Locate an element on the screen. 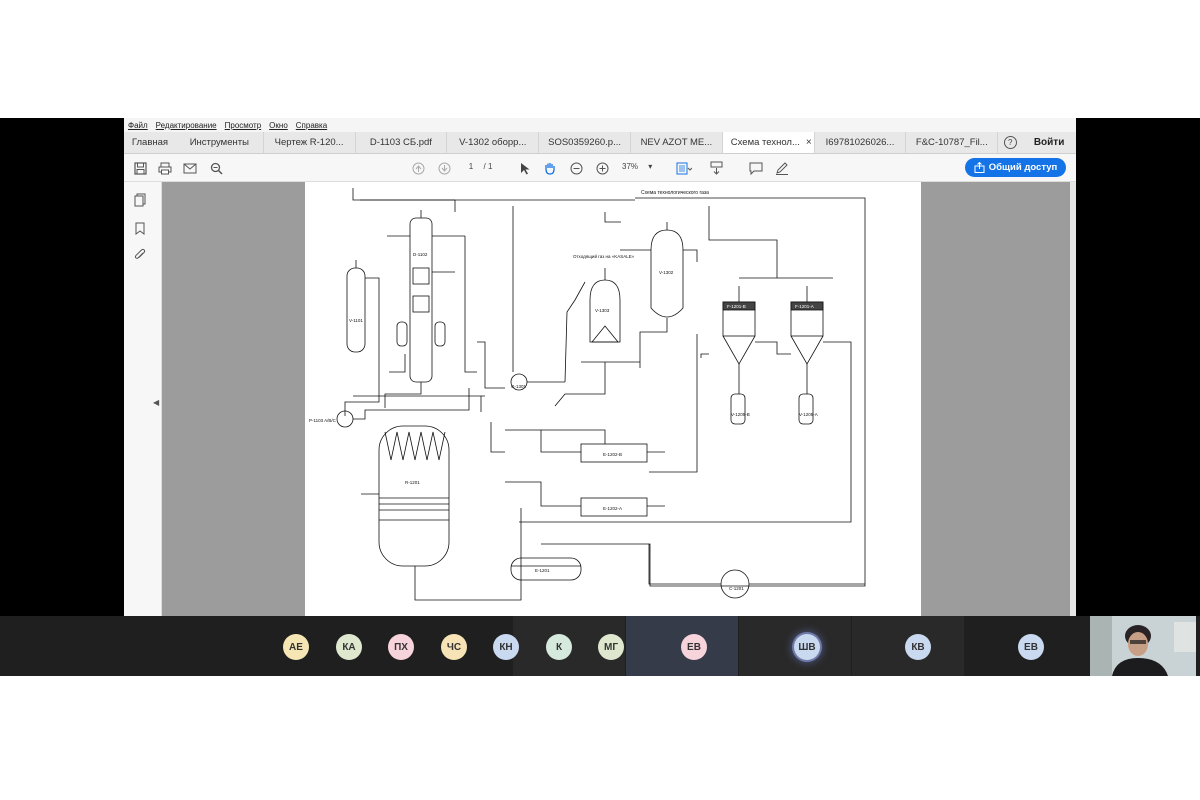 The height and width of the screenshot is (800, 1200). scroll-mode-icon is located at coordinates (716, 168).